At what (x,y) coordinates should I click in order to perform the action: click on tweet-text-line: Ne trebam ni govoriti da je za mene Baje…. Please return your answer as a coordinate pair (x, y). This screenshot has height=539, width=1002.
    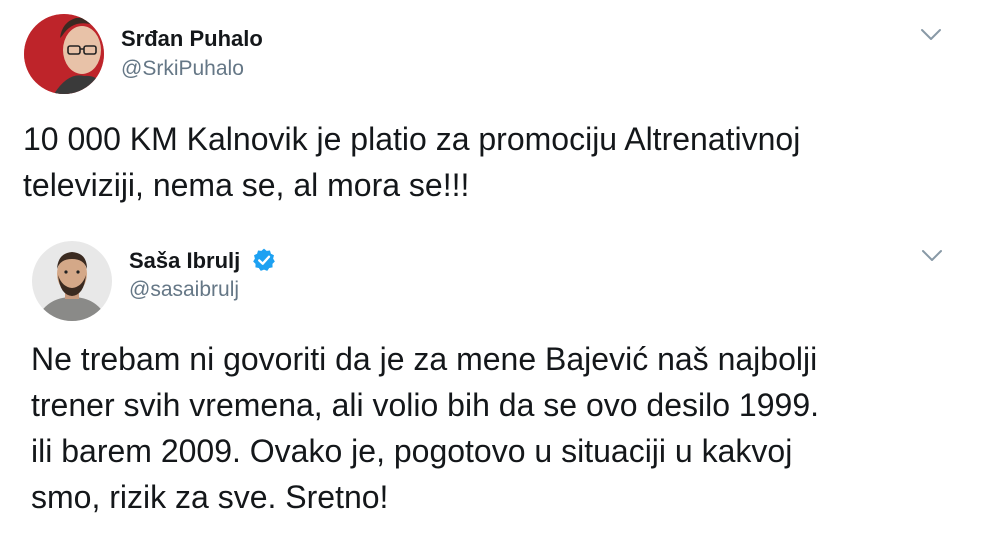
    Looking at the image, I should click on (424, 359).